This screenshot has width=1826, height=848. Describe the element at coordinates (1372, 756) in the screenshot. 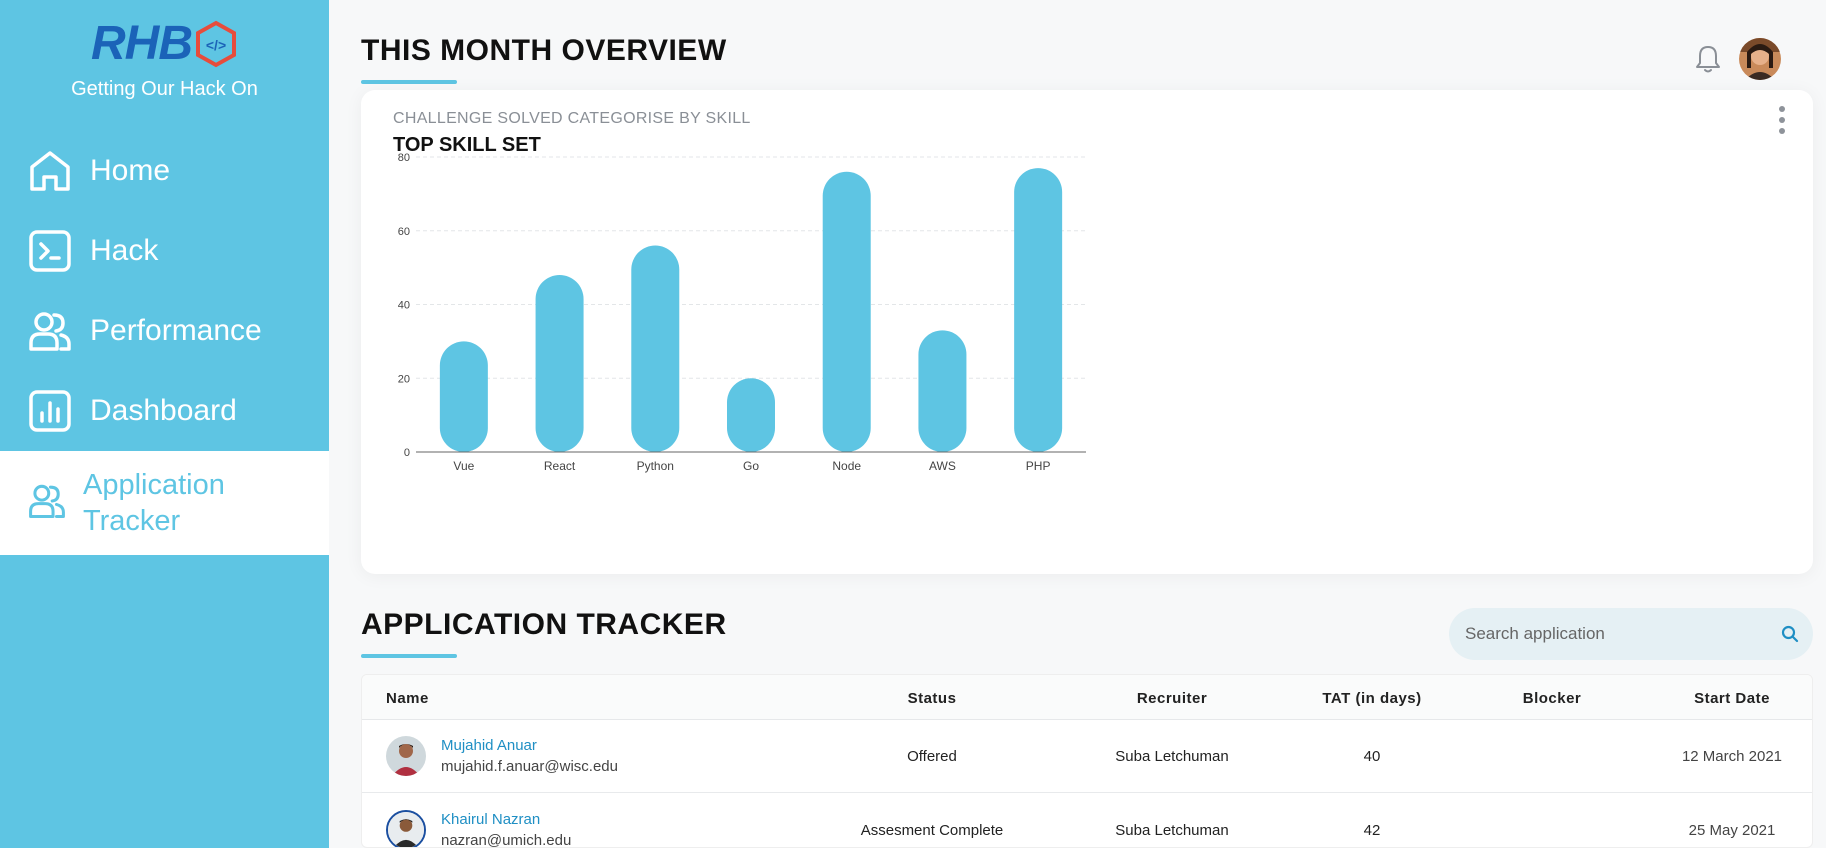

I see `tat-cell: 40` at that location.